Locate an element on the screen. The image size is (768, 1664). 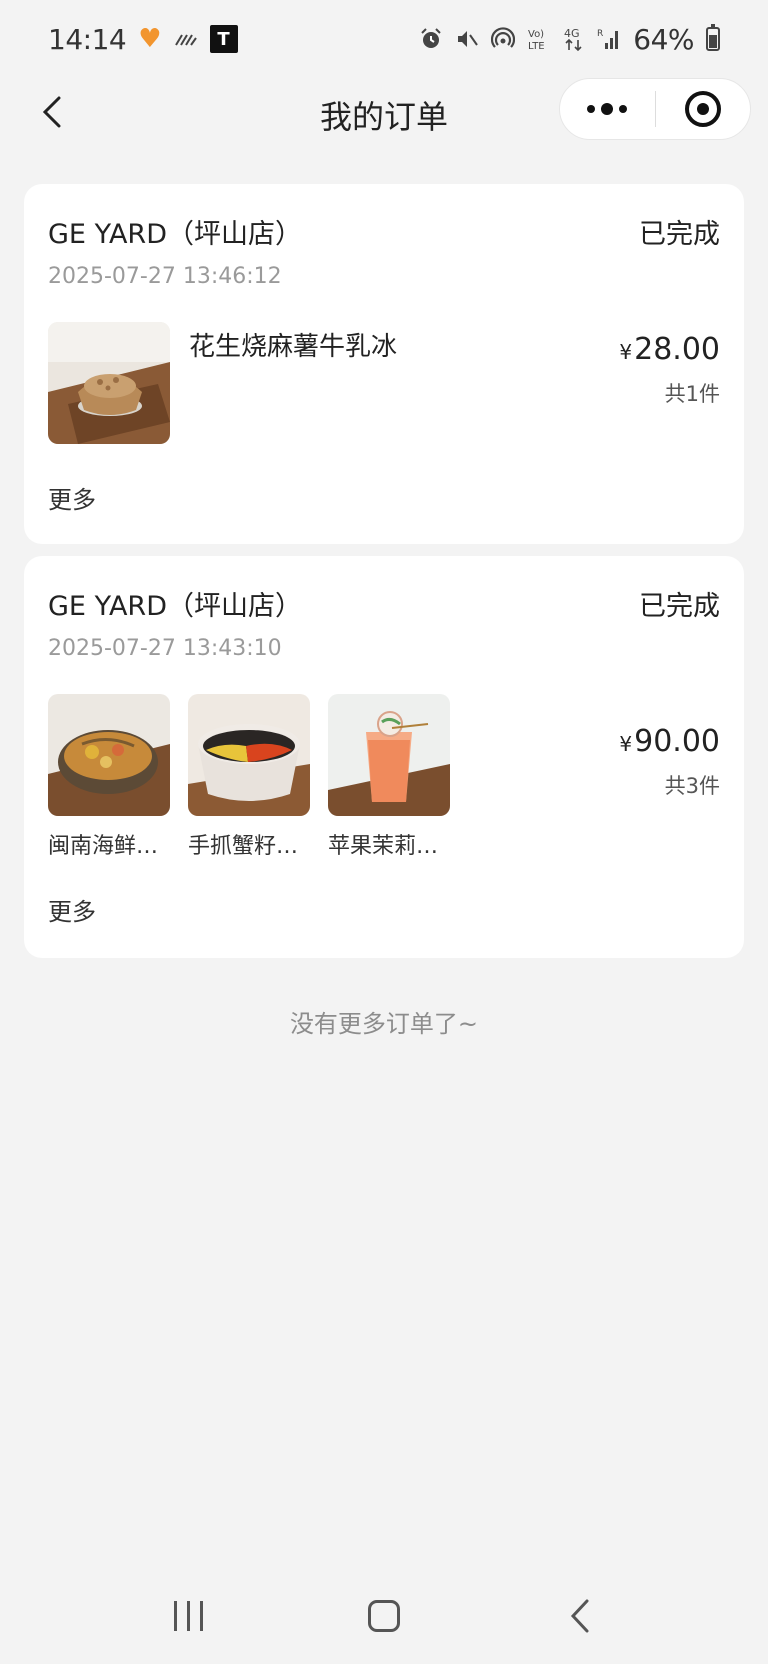
system-nav-bar is located at coordinates (384, 1616).